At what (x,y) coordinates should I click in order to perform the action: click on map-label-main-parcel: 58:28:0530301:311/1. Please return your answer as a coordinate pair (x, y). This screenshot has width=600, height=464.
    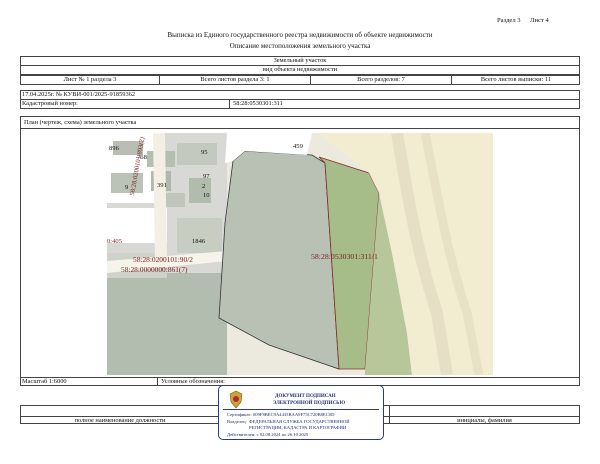
    Looking at the image, I should click on (344, 256).